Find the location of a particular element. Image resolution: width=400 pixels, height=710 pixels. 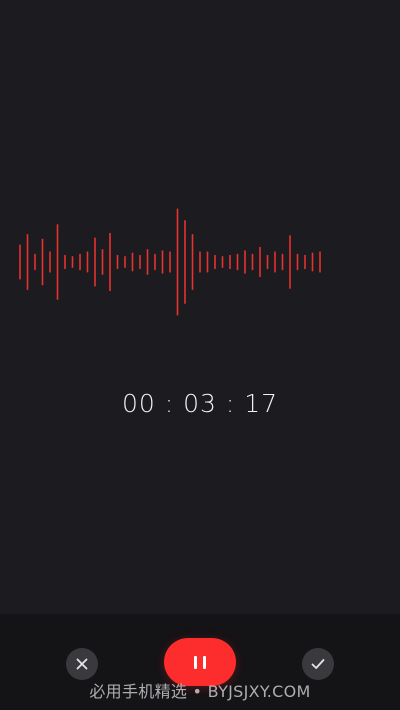

check-icon is located at coordinates (318, 664).